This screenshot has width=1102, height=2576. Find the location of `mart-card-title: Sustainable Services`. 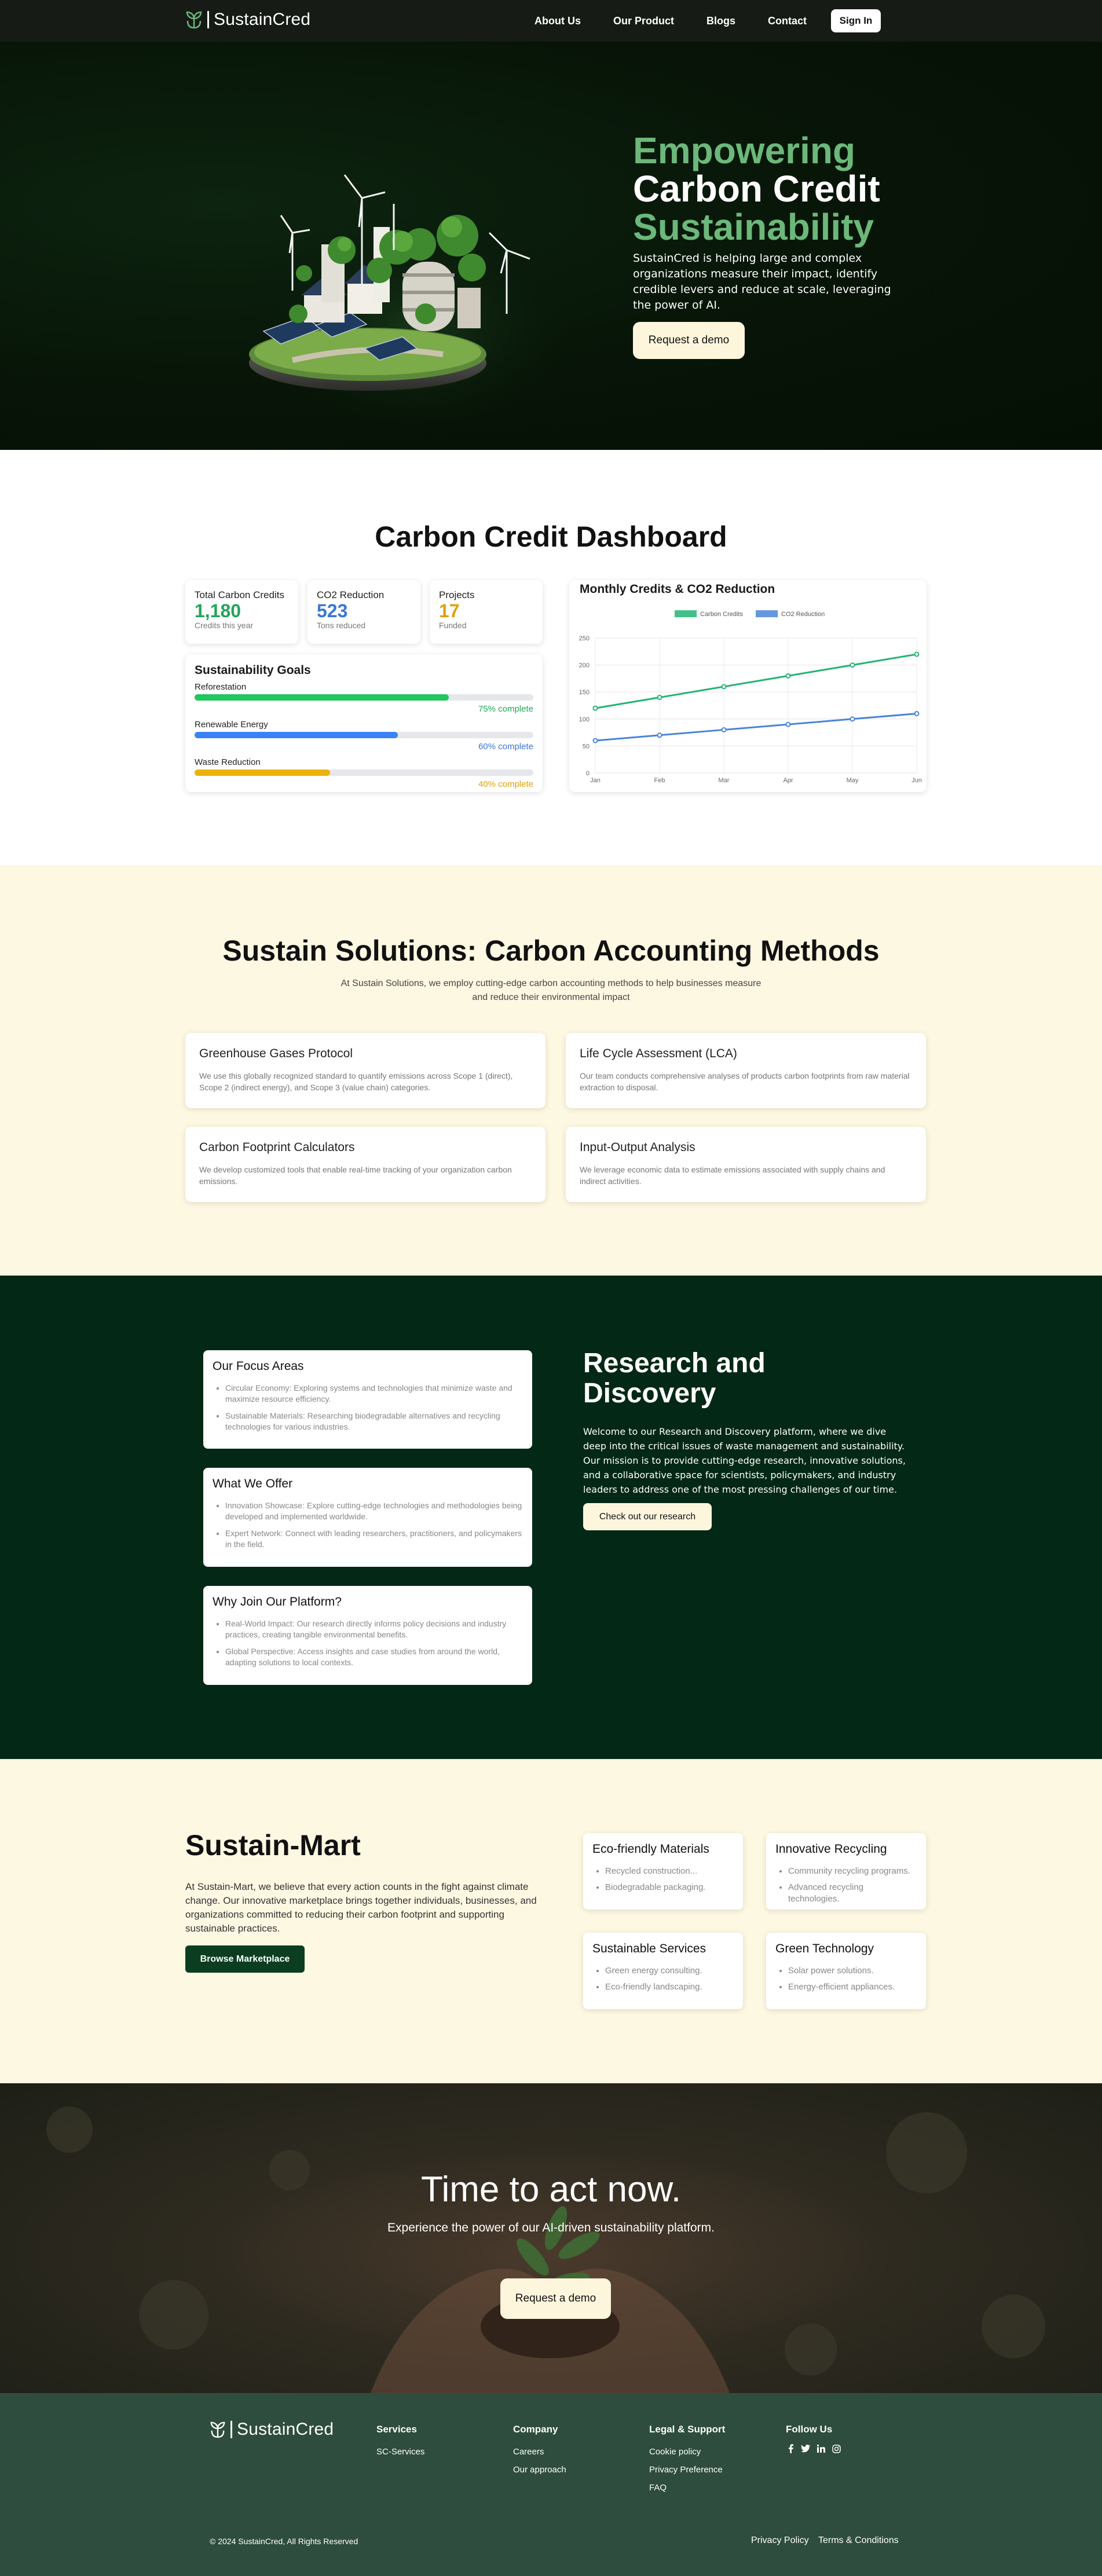

mart-card-title: Sustainable Services is located at coordinates (649, 1948).